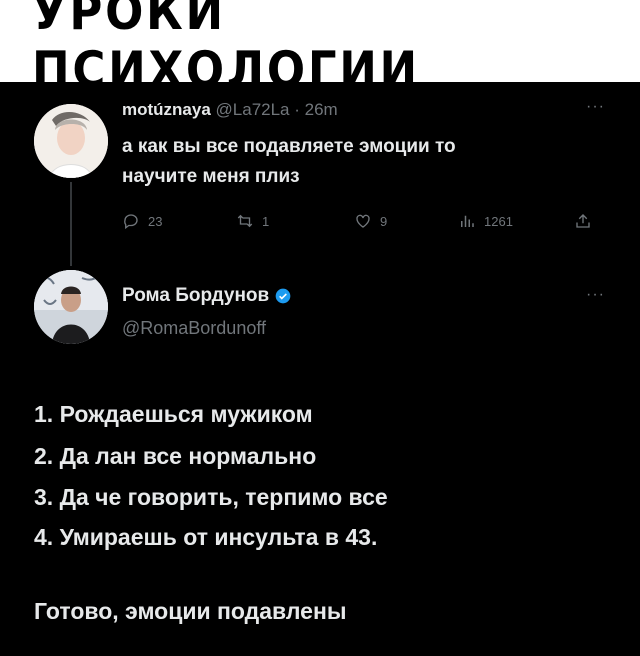 This screenshot has width=640, height=656. I want to click on retweet-button: 1, so click(252, 221).